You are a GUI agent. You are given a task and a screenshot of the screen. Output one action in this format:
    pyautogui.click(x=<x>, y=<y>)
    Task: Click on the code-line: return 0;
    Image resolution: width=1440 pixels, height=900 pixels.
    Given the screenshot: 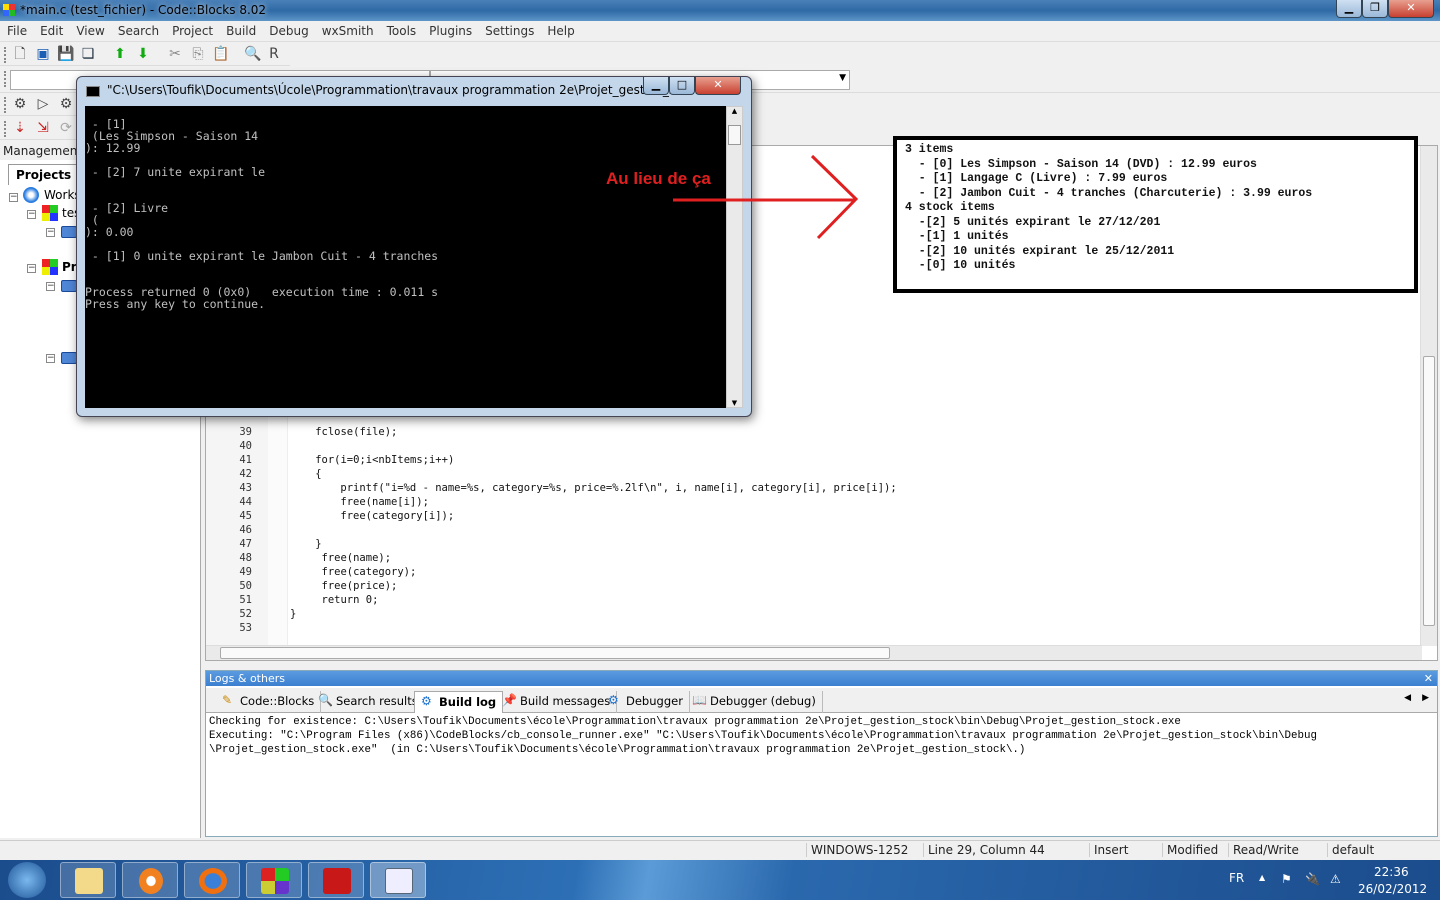 What is the action you would take?
    pyautogui.click(x=334, y=600)
    